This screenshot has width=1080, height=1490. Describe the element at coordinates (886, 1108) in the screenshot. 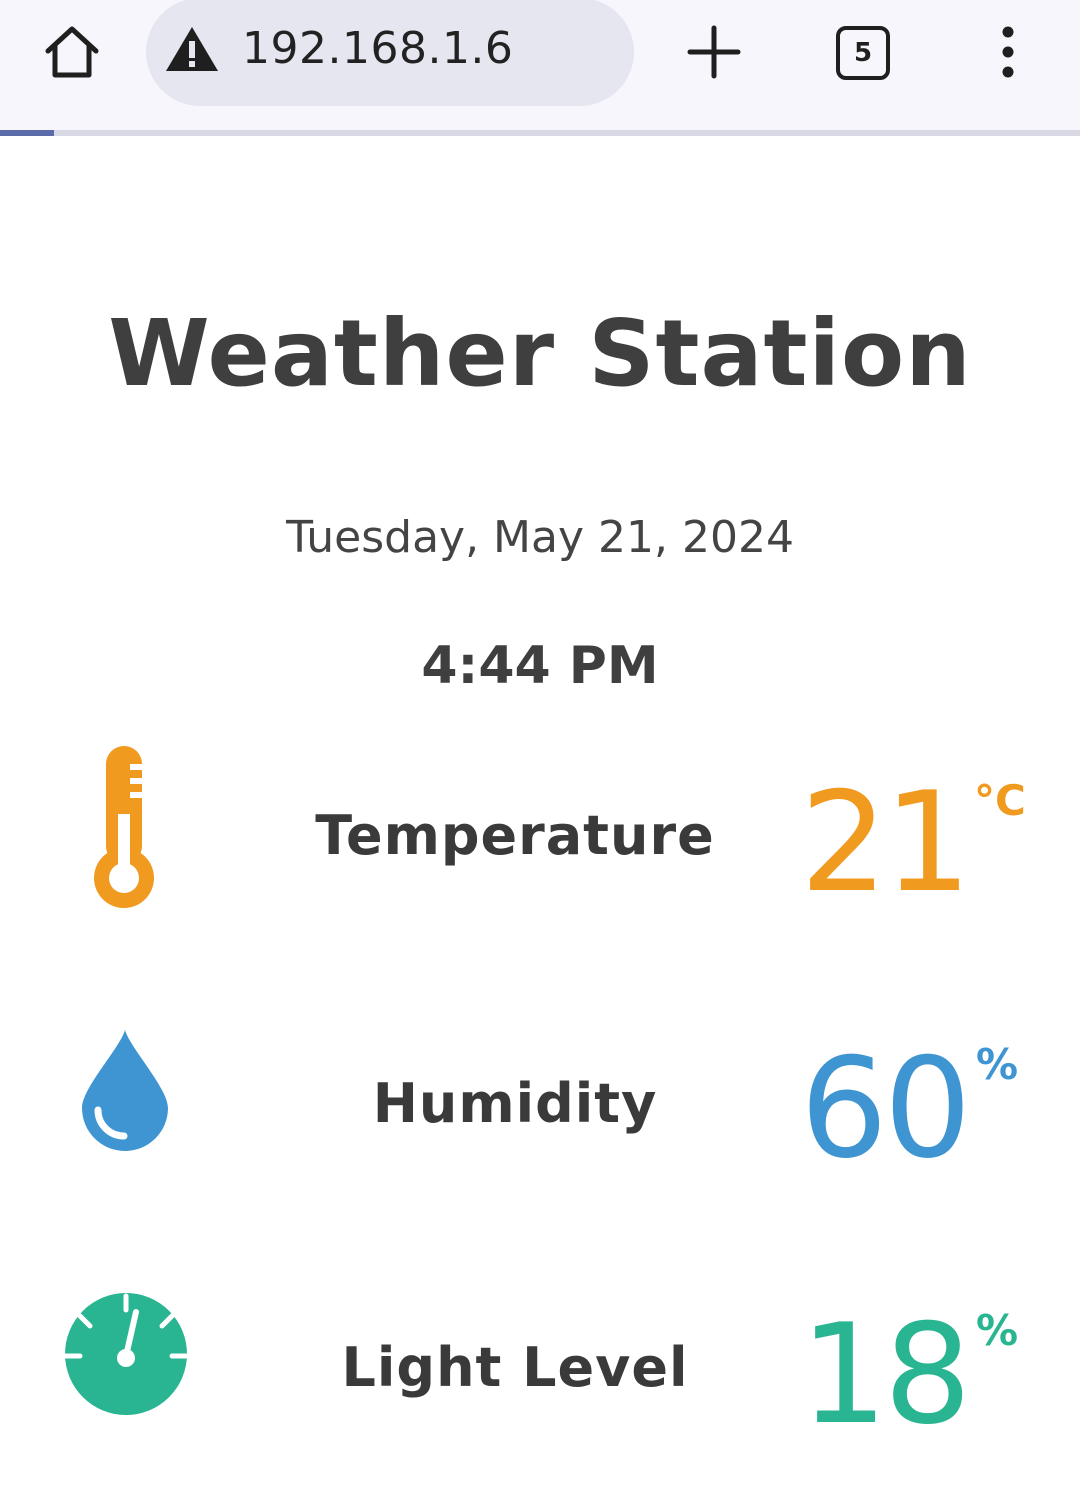

I see `humidity-value: 60` at that location.